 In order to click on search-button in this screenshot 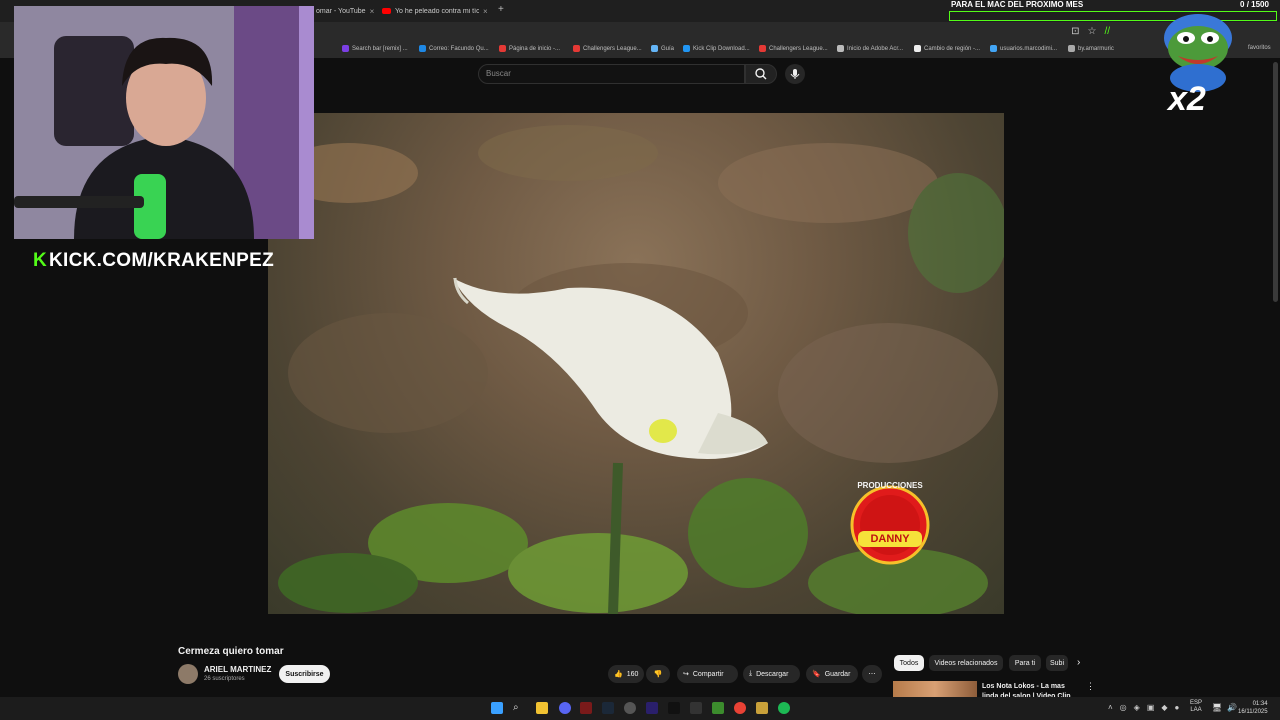, I will do `click(761, 74)`.